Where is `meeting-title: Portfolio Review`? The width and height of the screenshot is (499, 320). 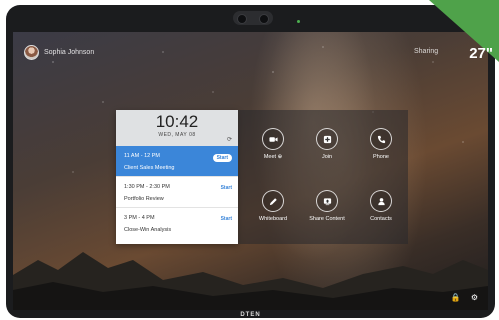
meeting-title: Portfolio Review is located at coordinates (144, 199).